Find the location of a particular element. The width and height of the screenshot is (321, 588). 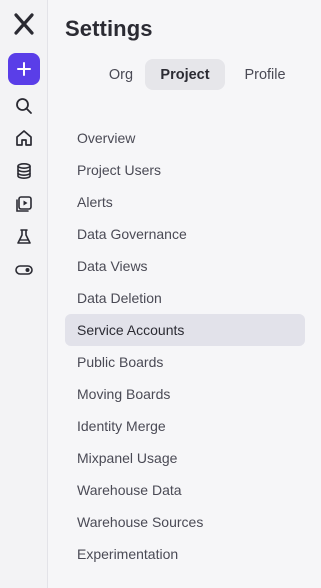

tab-profile: Profile is located at coordinates (265, 74).